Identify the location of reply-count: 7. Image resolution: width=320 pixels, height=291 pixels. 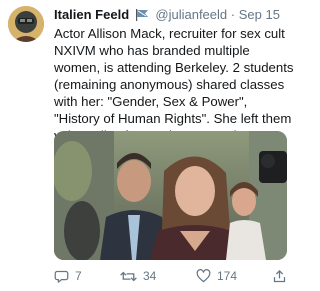
(78, 276).